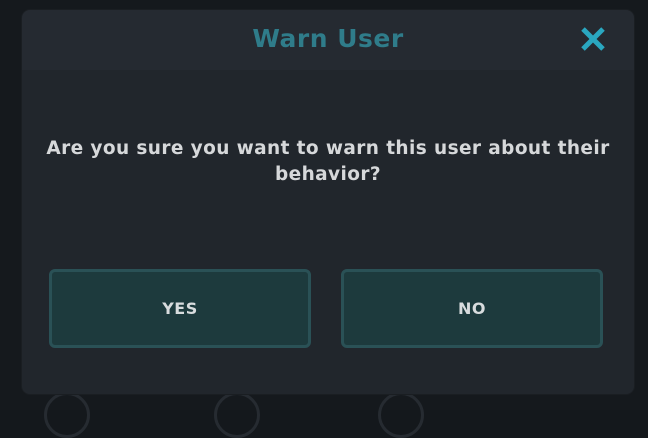 The image size is (648, 438). I want to click on dialog-header: Warn User, so click(328, 40).